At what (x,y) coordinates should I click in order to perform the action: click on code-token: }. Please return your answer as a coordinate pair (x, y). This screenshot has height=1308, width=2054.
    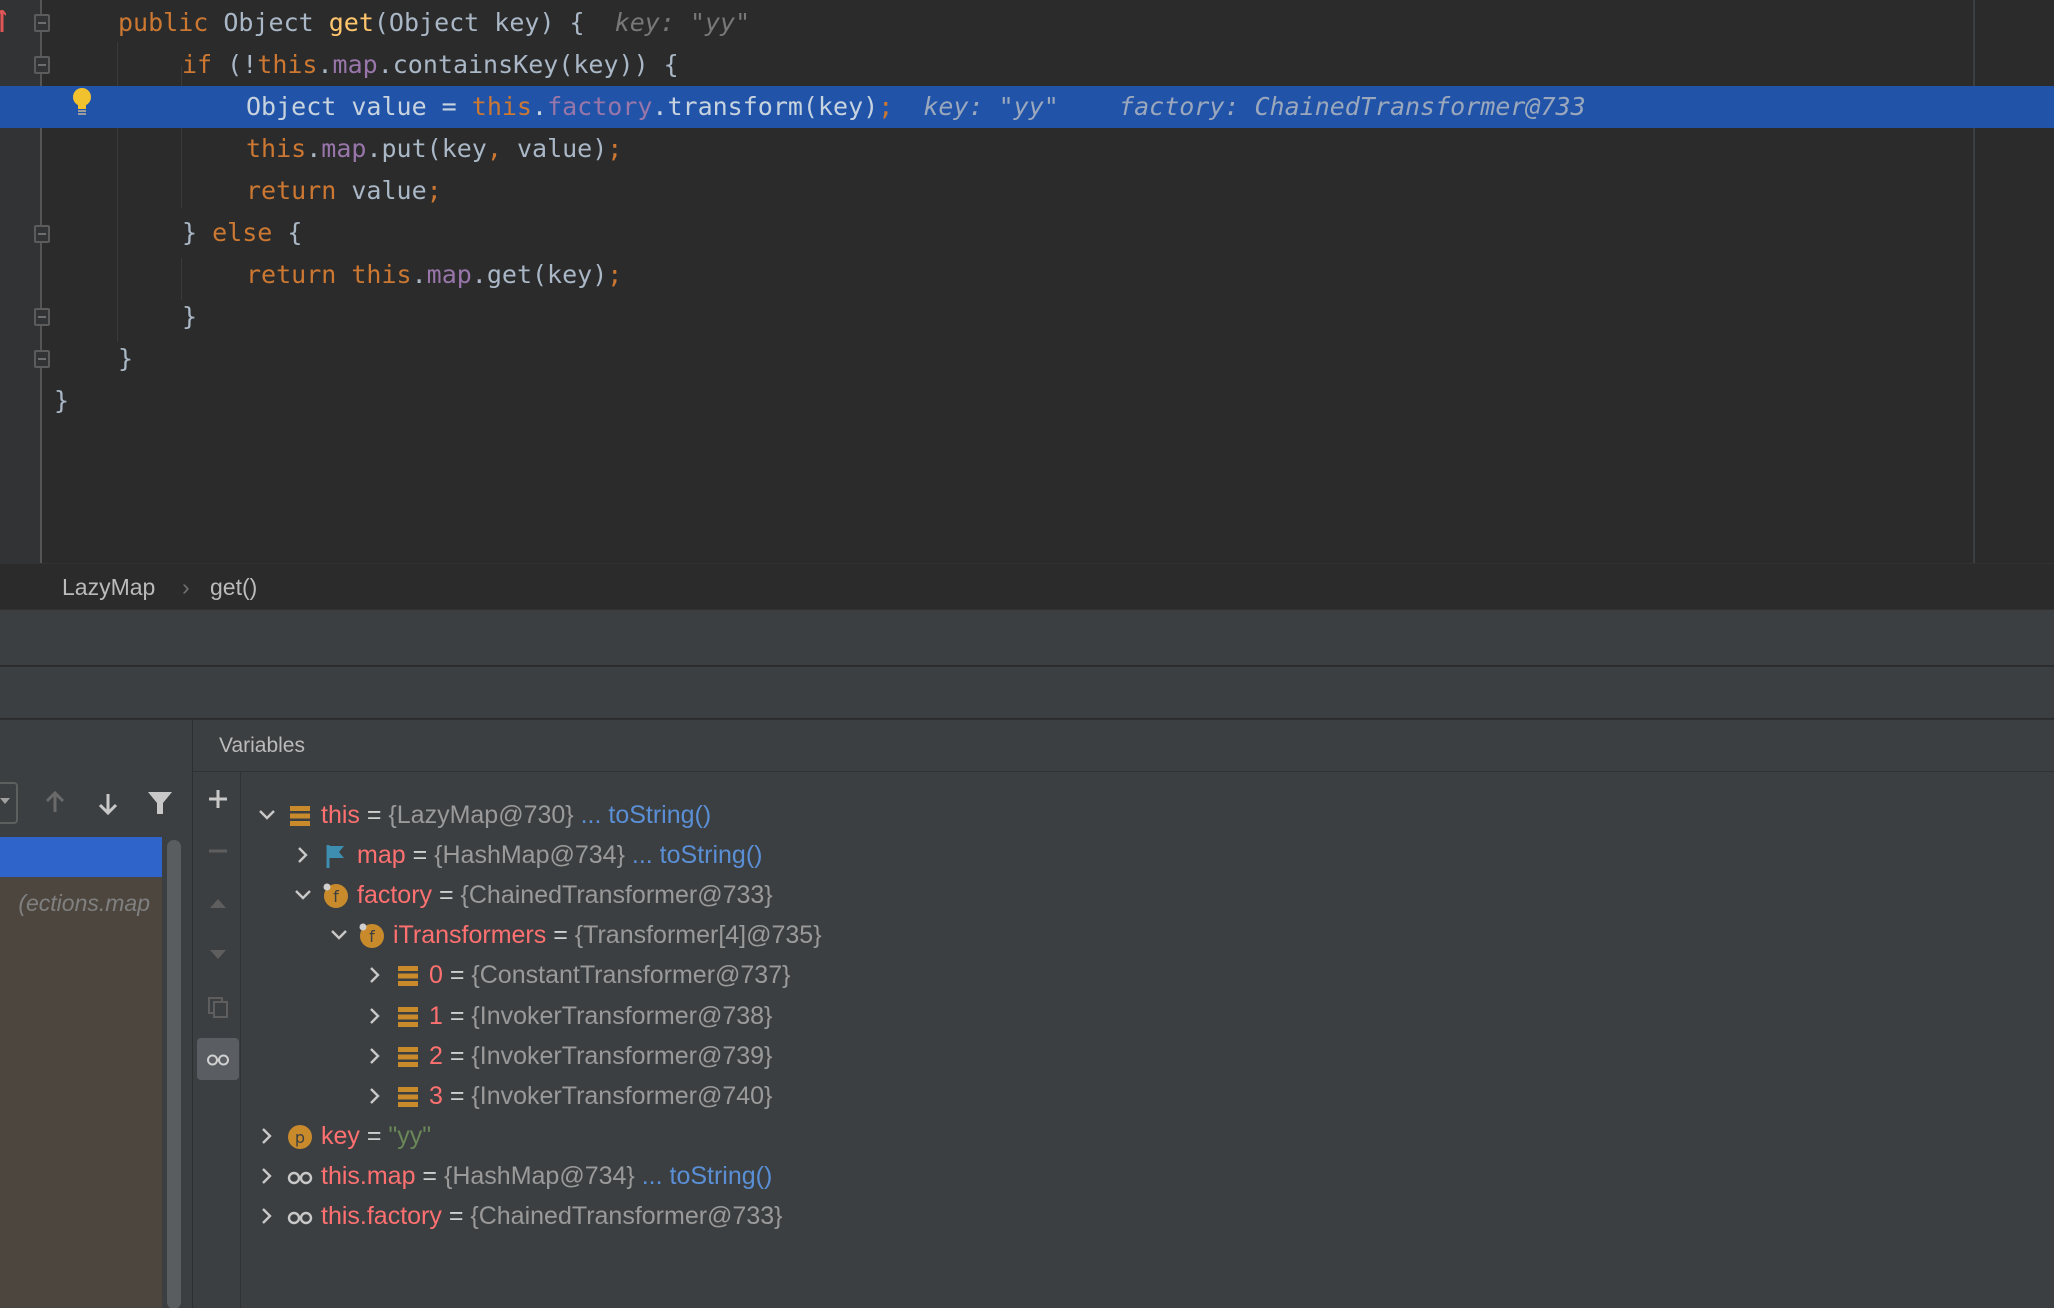
    Looking at the image, I should click on (190, 316).